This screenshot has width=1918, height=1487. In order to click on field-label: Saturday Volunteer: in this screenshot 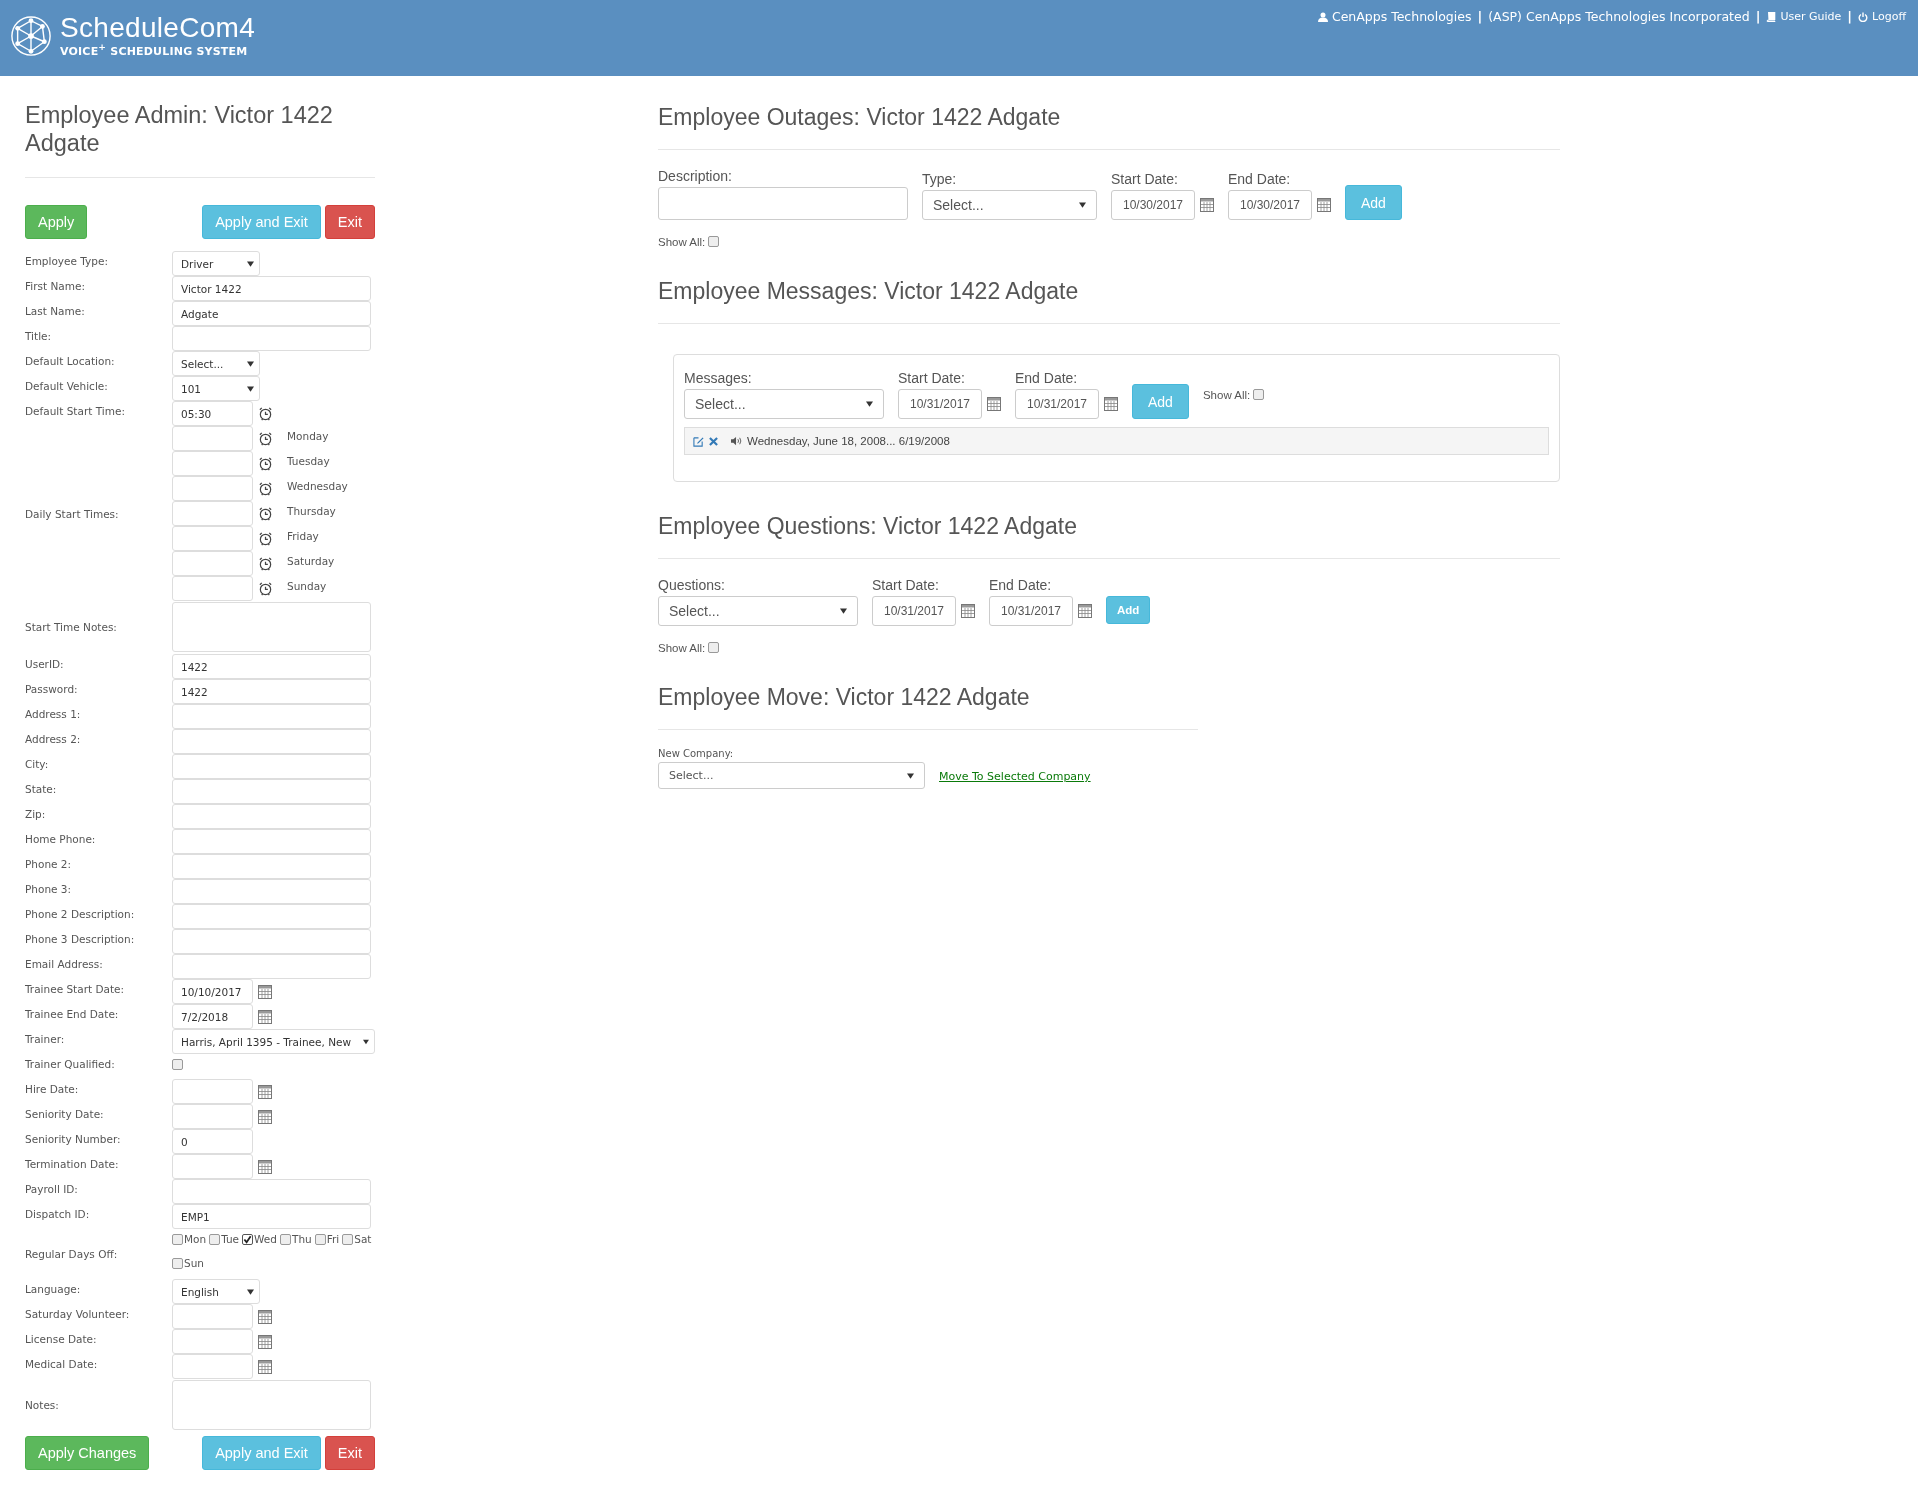, I will do `click(78, 1313)`.